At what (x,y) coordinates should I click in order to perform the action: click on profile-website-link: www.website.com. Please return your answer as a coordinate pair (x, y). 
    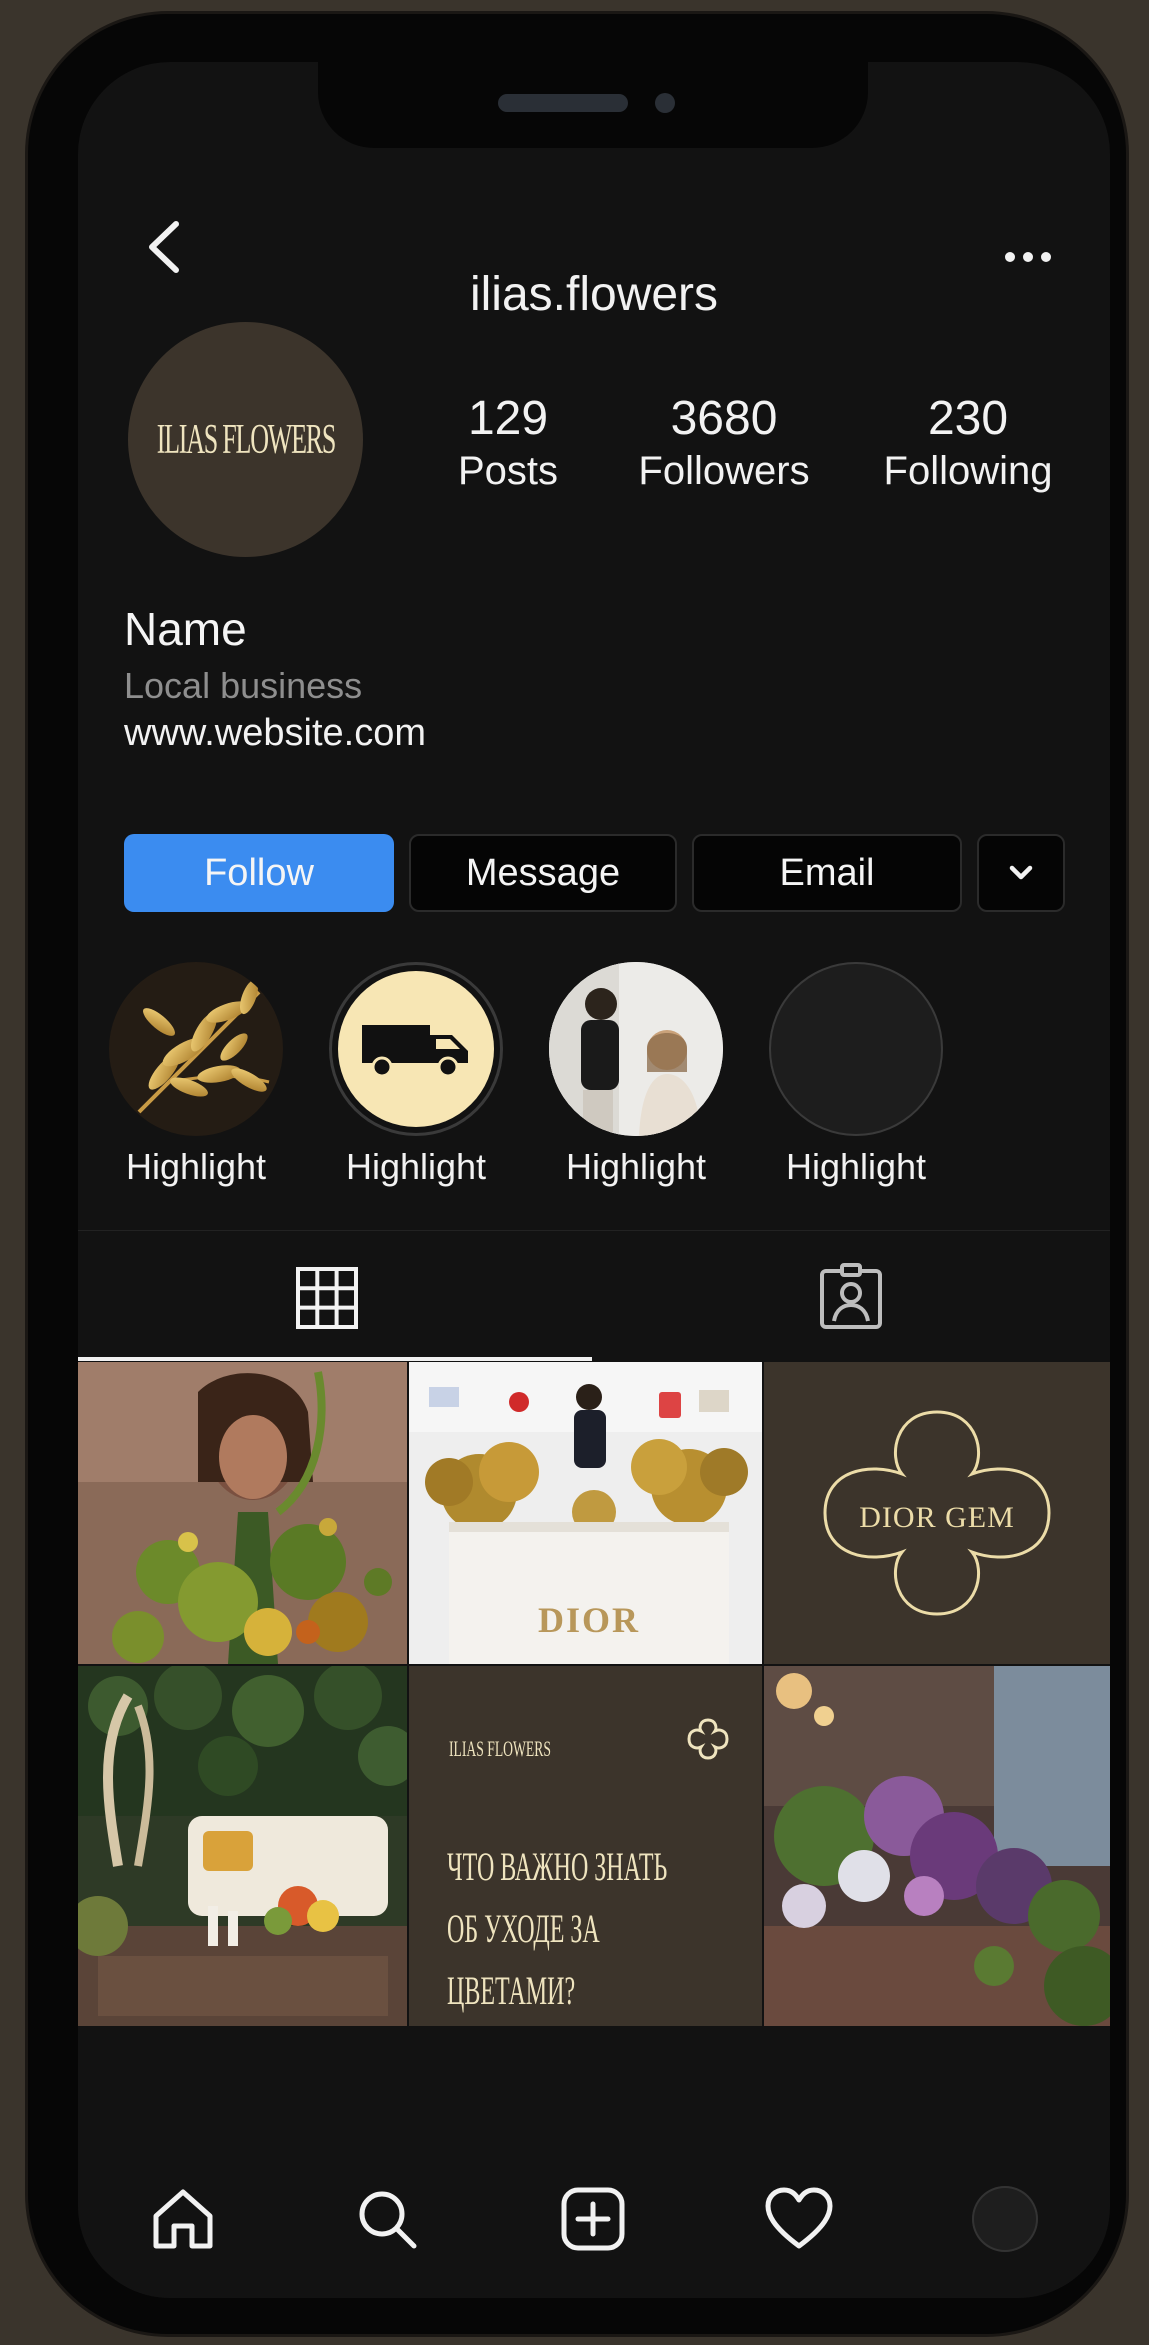
    Looking at the image, I should click on (275, 733).